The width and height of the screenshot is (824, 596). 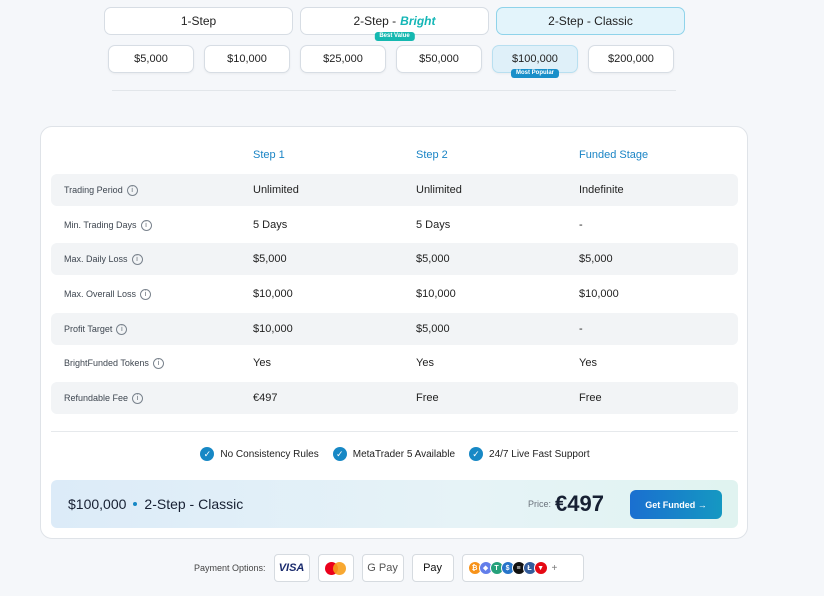 I want to click on feature-item: ✓ No Consistency Rules, so click(x=259, y=454).